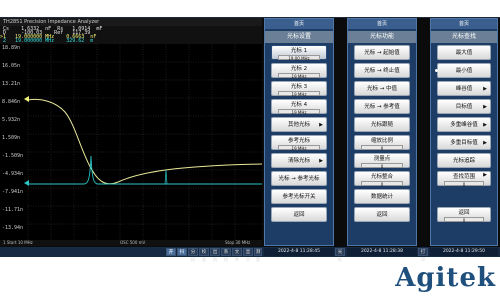  What do you see at coordinates (464, 252) in the screenshot?
I see `clock: 2022-4-8 11:29:50` at bounding box center [464, 252].